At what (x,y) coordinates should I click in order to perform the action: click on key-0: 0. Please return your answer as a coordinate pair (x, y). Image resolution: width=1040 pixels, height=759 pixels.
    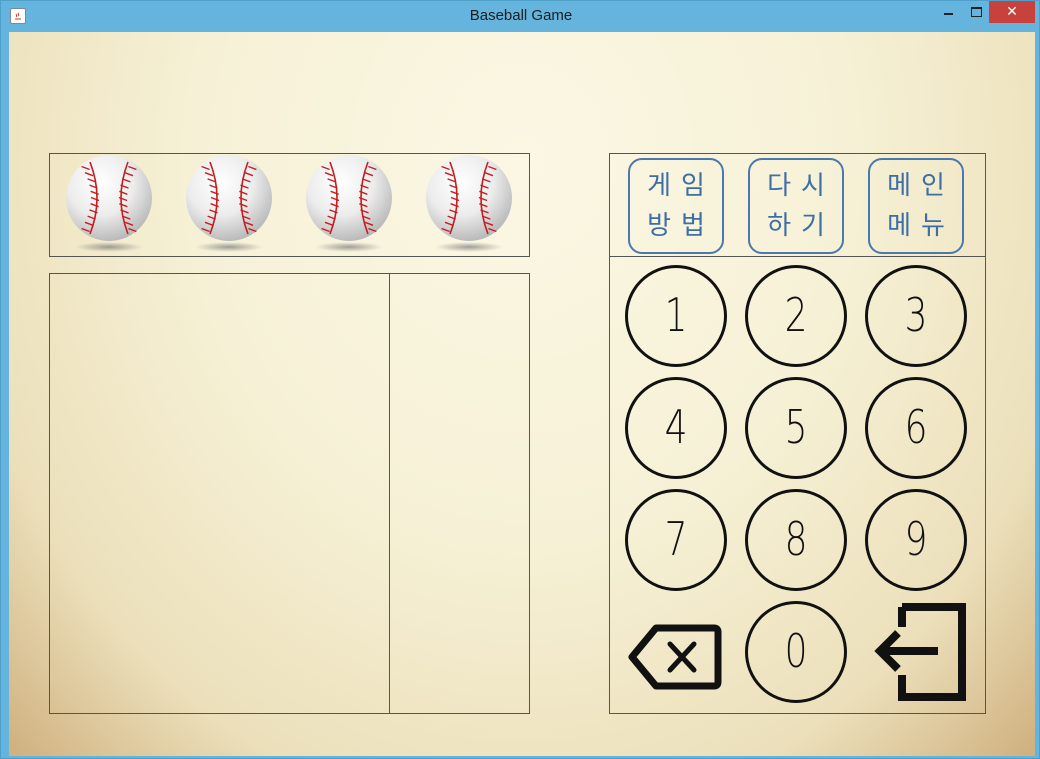
    Looking at the image, I should click on (796, 652).